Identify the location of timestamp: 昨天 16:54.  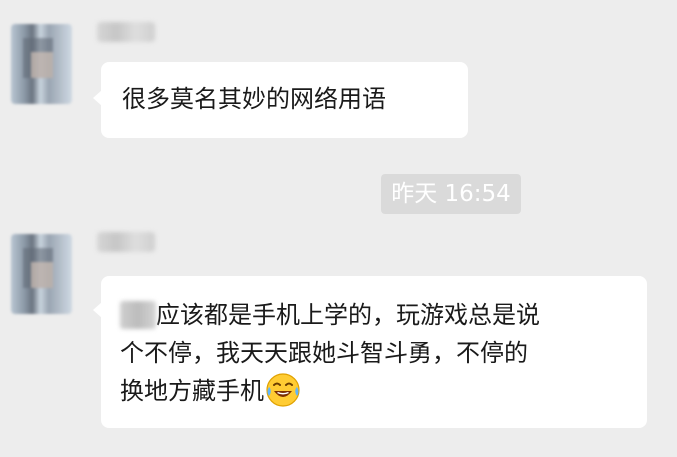
(451, 194).